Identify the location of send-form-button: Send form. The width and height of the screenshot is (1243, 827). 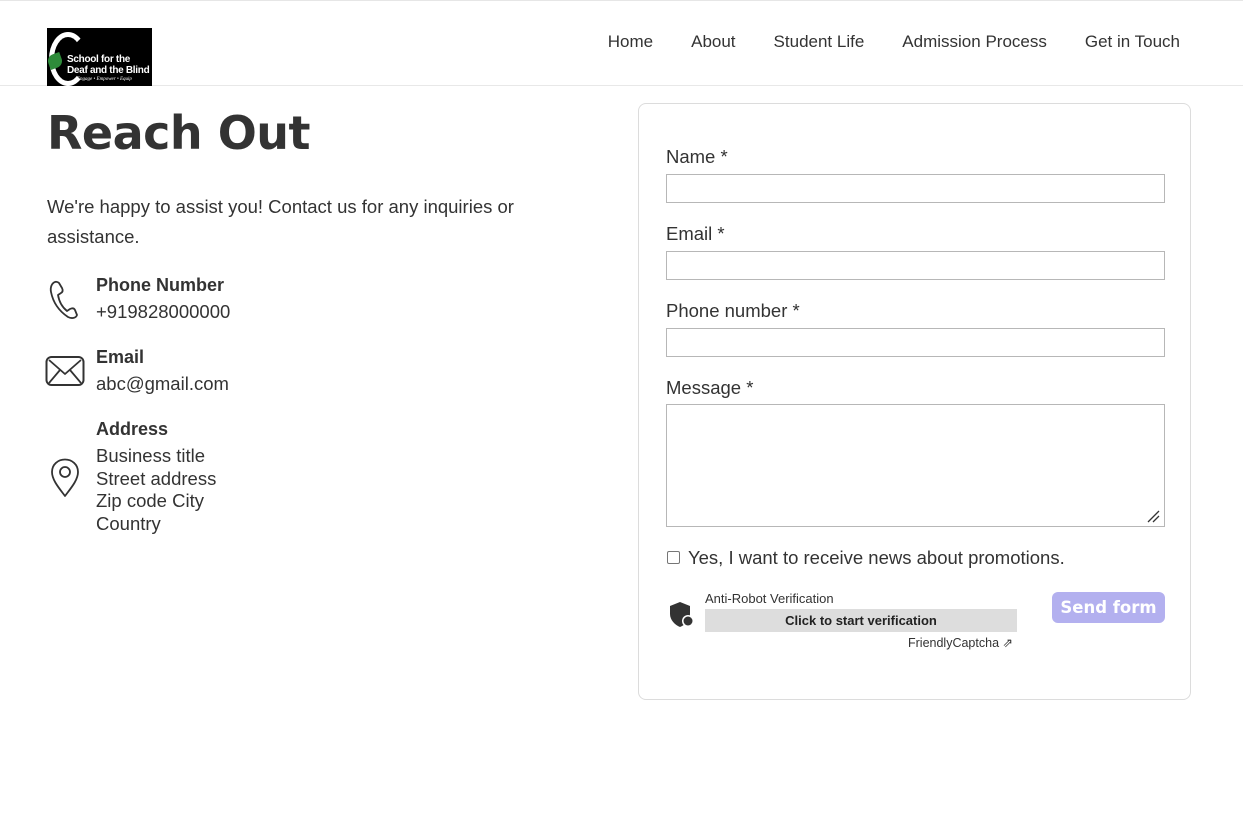
(1108, 607).